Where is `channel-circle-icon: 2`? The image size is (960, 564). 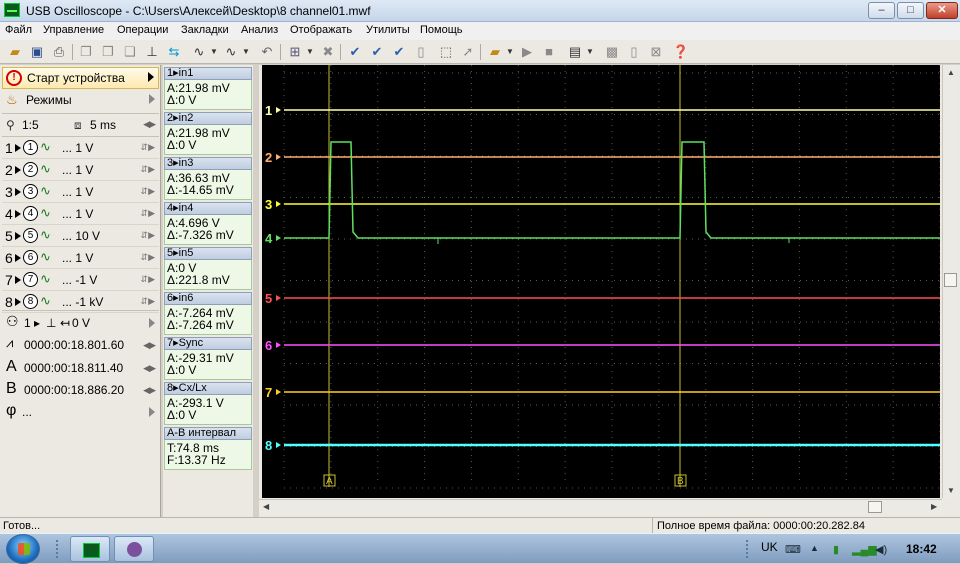
channel-circle-icon: 2 is located at coordinates (30, 169).